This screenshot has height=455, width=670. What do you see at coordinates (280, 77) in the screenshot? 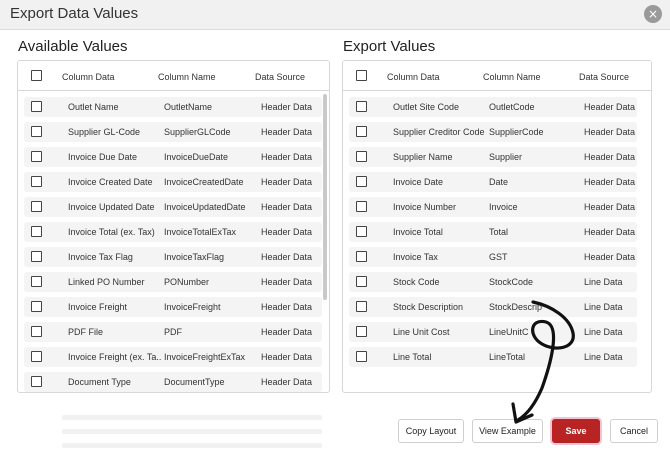
I see `header-data-source: Data Source` at bounding box center [280, 77].